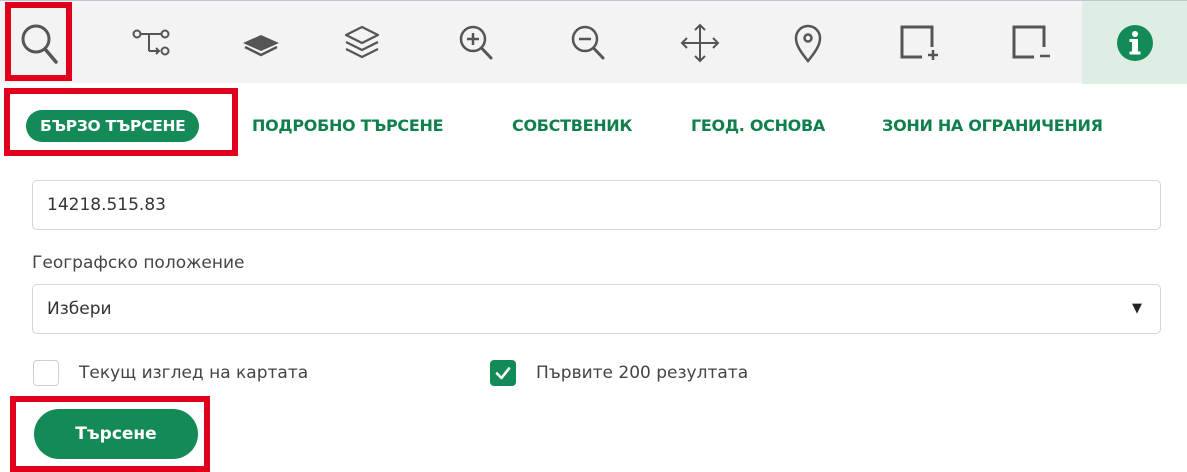 Image resolution: width=1187 pixels, height=472 pixels. I want to click on route-icon, so click(151, 42).